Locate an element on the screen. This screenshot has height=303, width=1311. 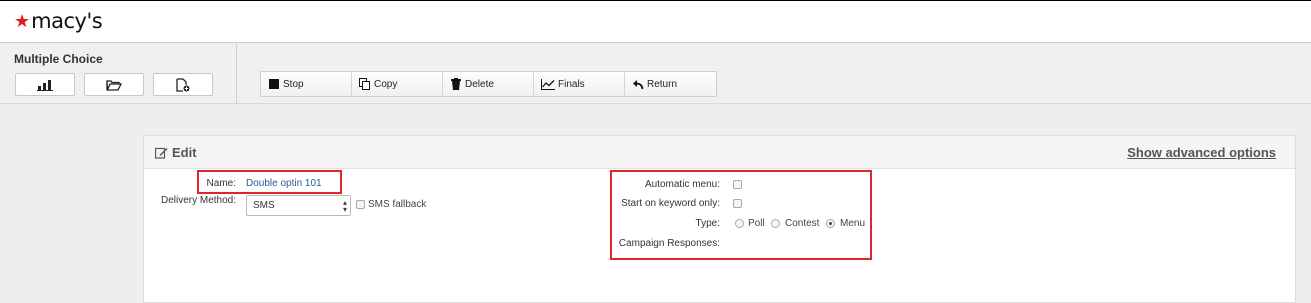
sms-fallback-label: SMS fallback is located at coordinates (397, 204).